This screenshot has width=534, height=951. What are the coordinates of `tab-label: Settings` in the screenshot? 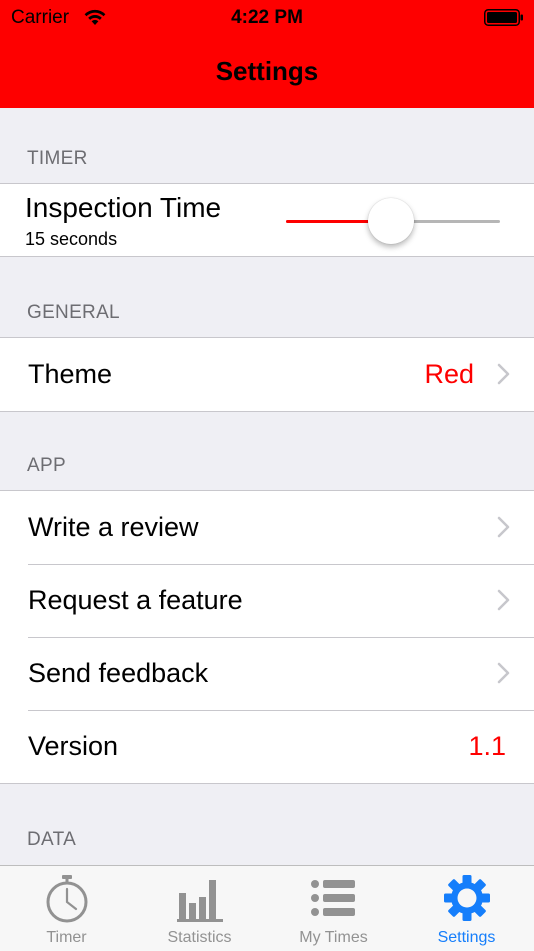 It's located at (466, 937).